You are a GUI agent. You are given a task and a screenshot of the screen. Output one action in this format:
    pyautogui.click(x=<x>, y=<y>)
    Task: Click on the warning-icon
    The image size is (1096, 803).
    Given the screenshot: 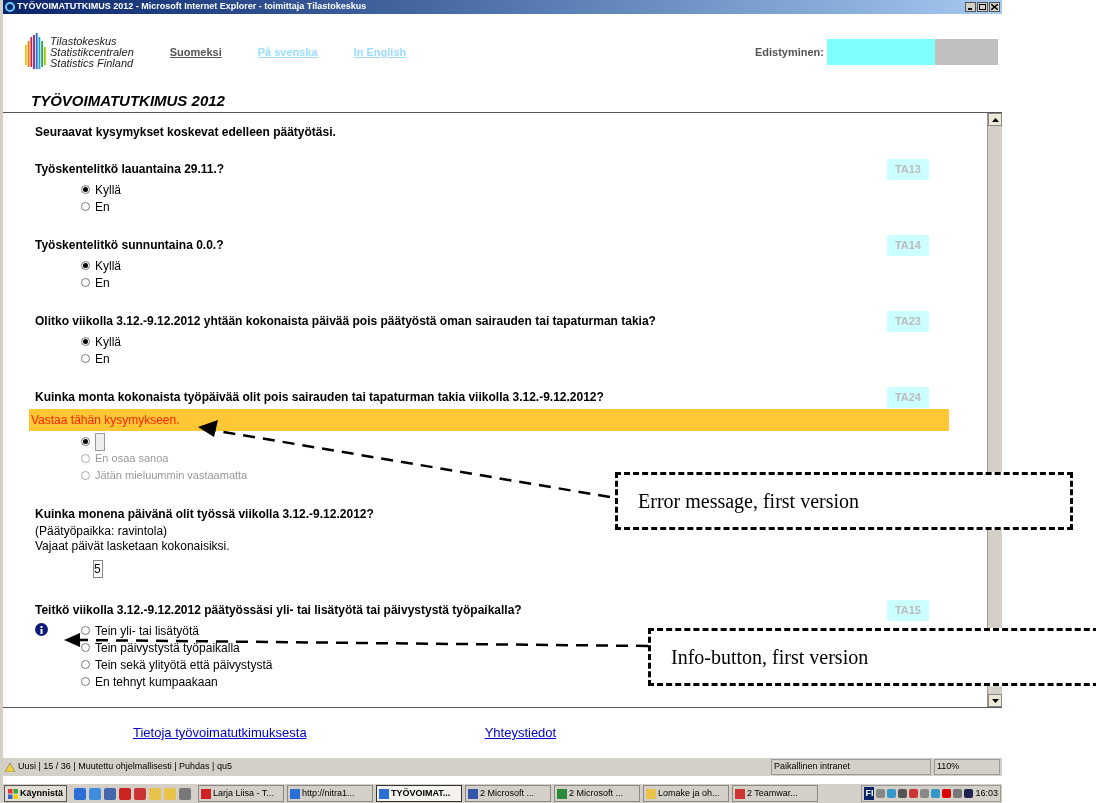 What is the action you would take?
    pyautogui.click(x=10, y=767)
    